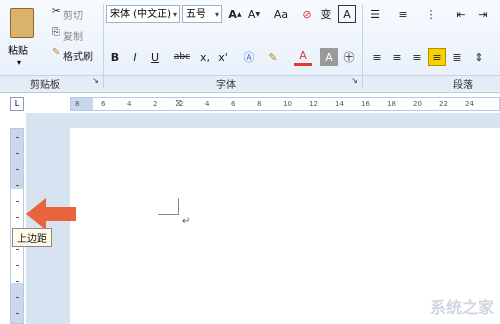 The height and width of the screenshot is (324, 500). What do you see at coordinates (281, 14) in the screenshot?
I see `change-case-button: Aa` at bounding box center [281, 14].